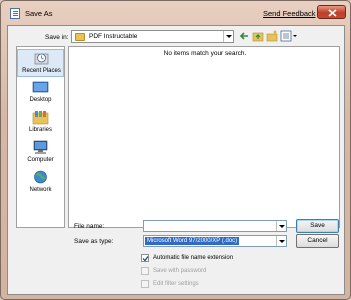 The height and width of the screenshot is (300, 351). Describe the element at coordinates (145, 284) in the screenshot. I see `edit-filter-settings-checkbox` at that location.